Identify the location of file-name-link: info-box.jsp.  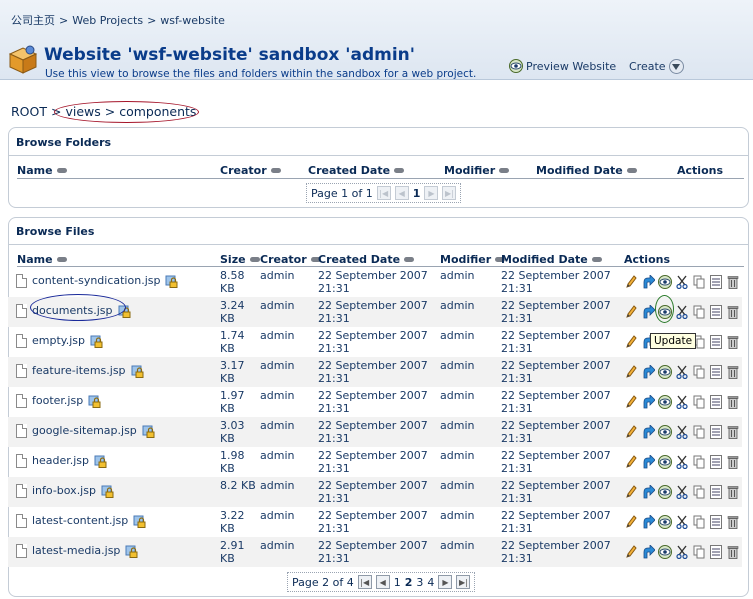
(64, 491).